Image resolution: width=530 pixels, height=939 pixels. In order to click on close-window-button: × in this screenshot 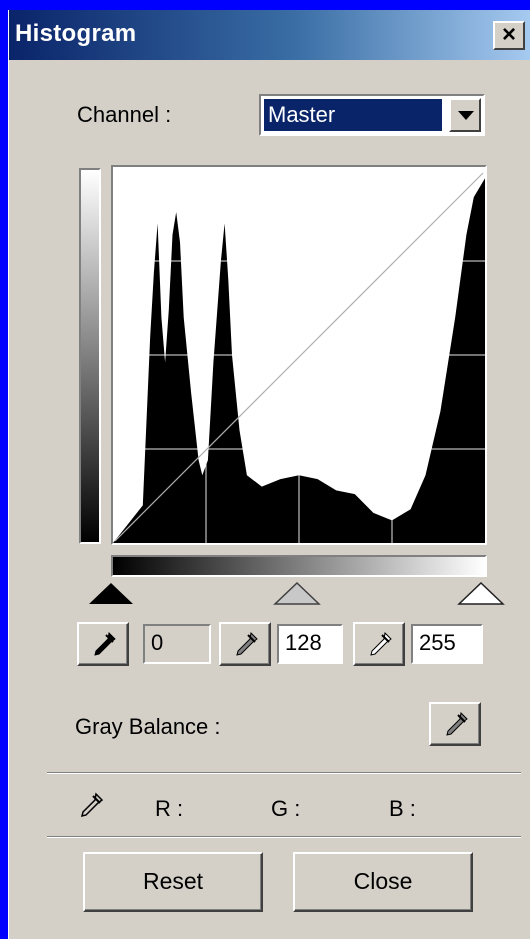, I will do `click(509, 35)`.